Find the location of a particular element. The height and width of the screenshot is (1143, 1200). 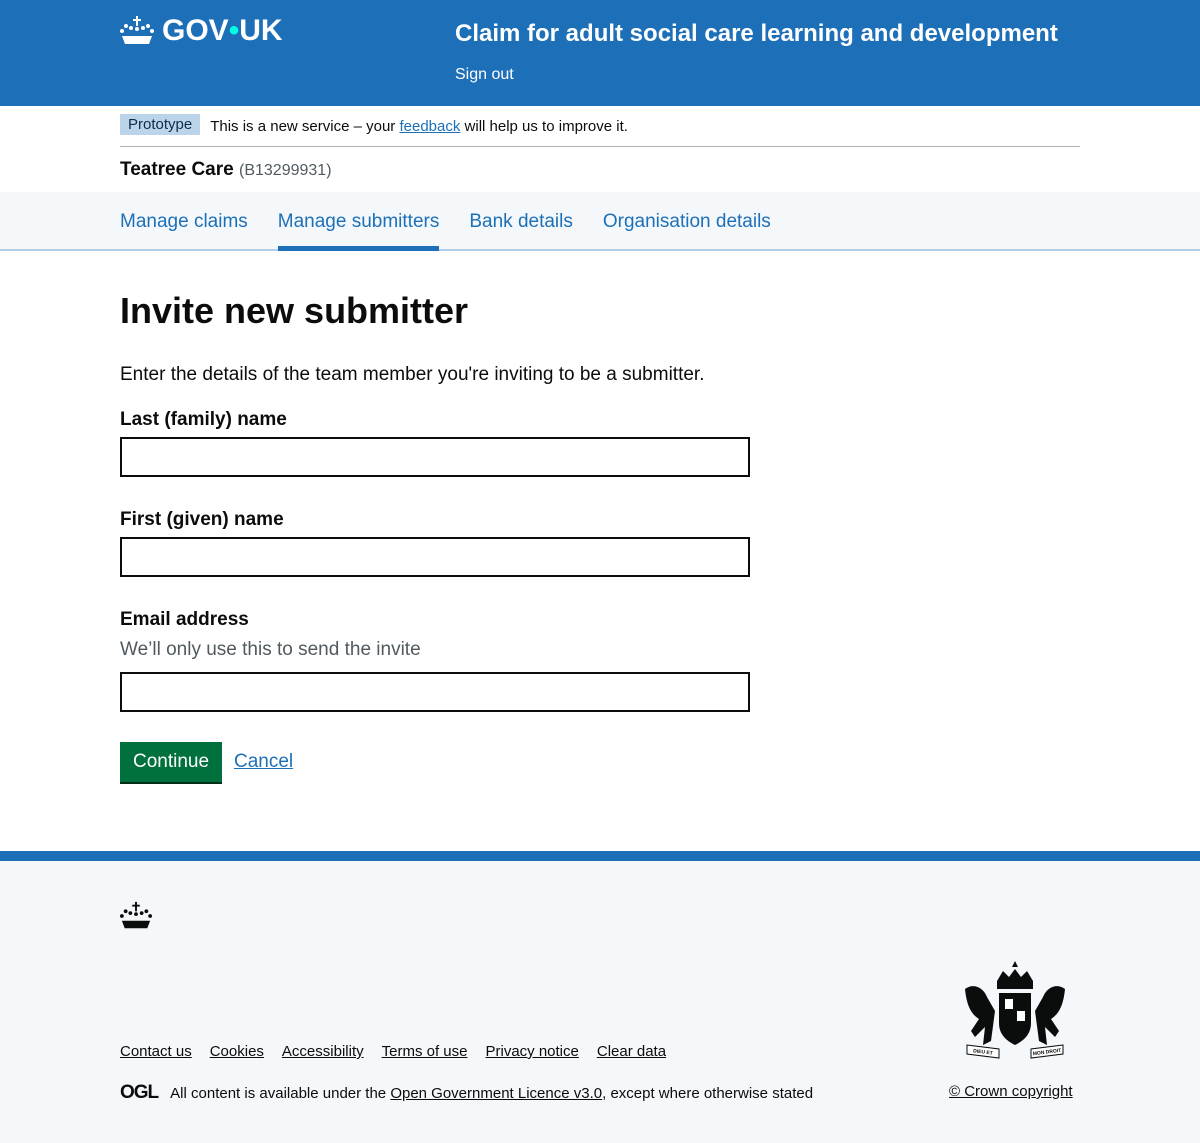

logo-text: GOV•UK is located at coordinates (222, 30).